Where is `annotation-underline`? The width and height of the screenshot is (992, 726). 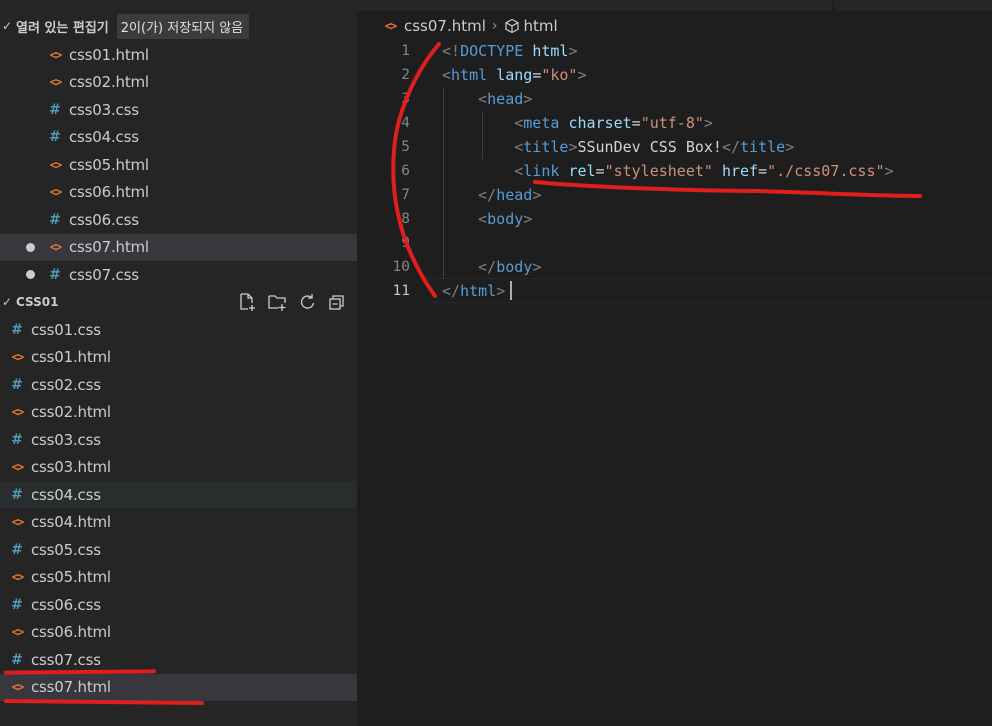 annotation-underline is located at coordinates (104, 702).